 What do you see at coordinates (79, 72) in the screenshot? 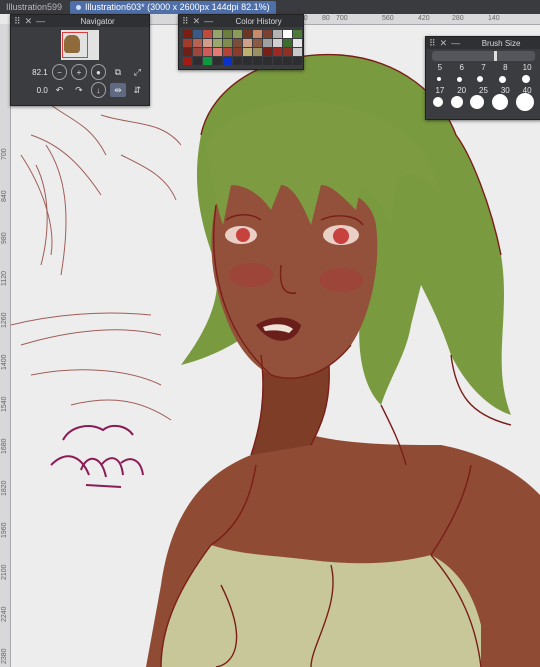
I see `zoom-in-icon: +` at bounding box center [79, 72].